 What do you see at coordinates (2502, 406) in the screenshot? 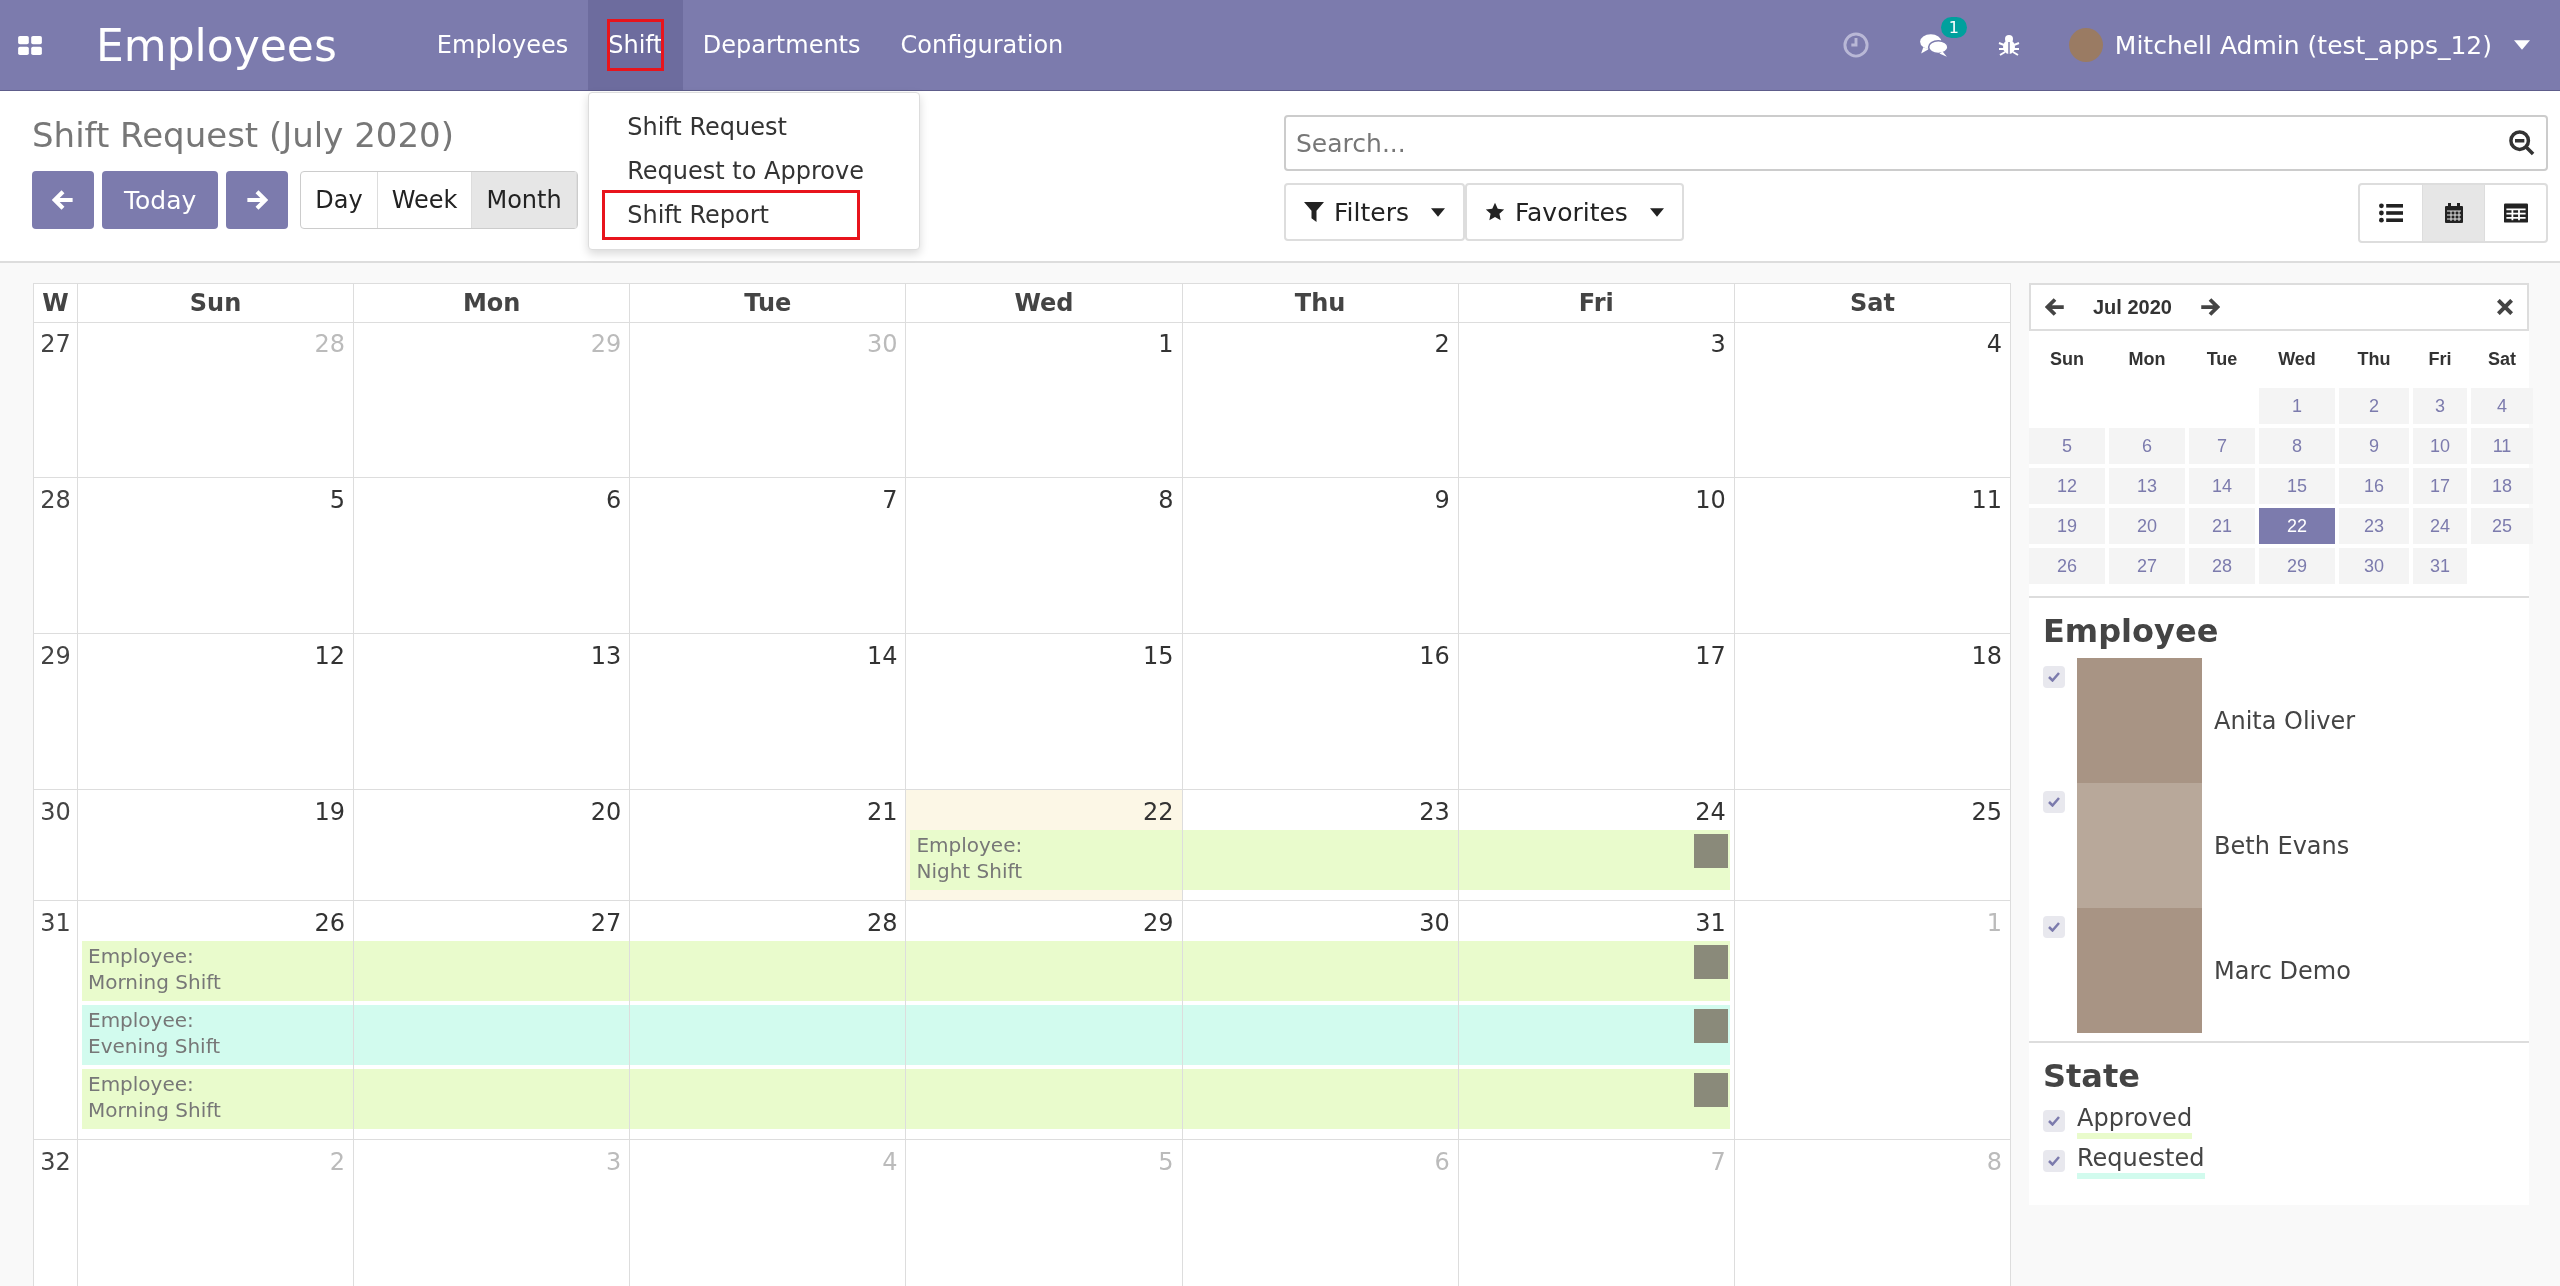
I see `date-cell: 4` at bounding box center [2502, 406].